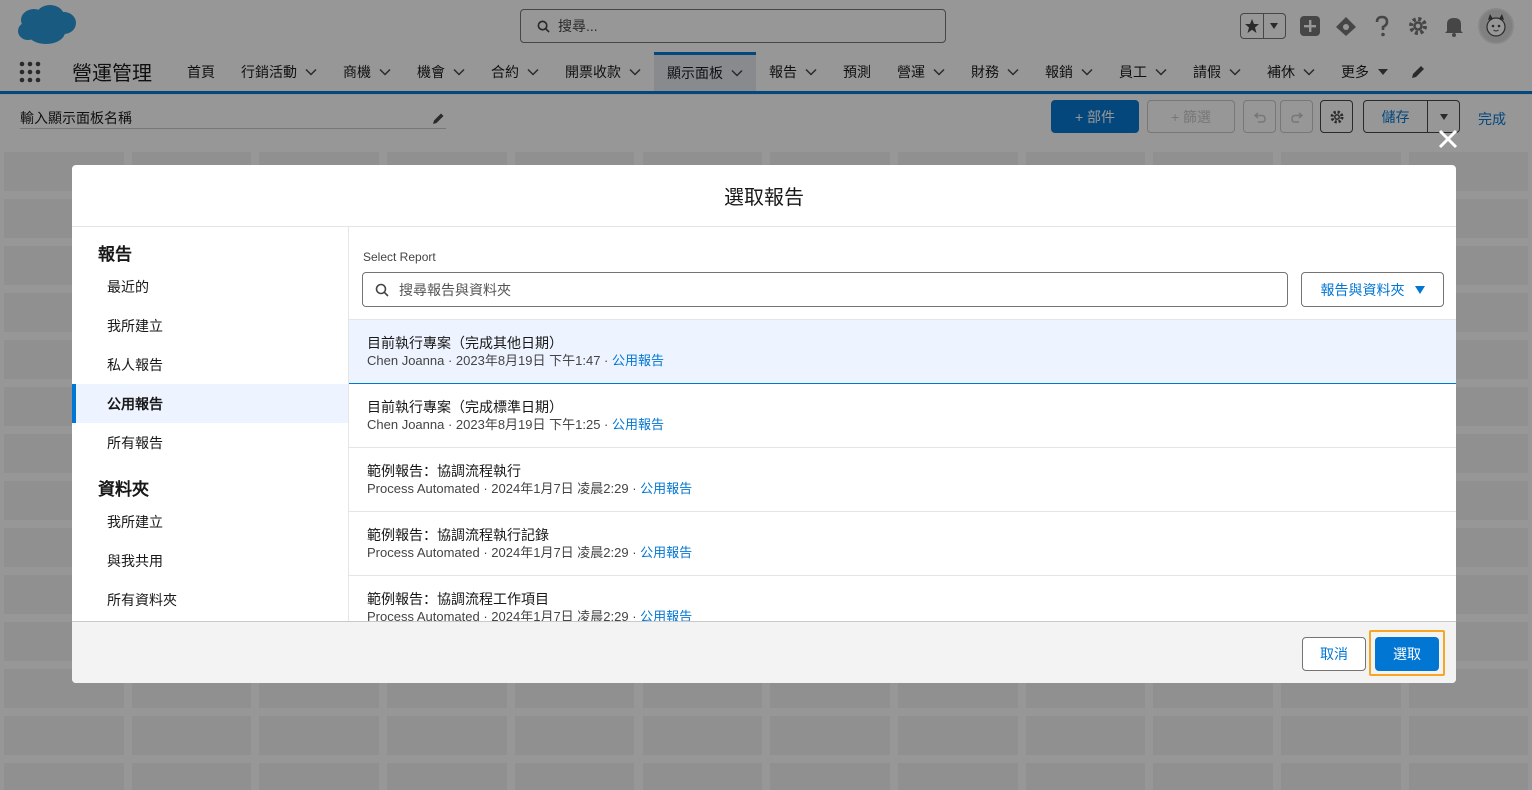 Image resolution: width=1532 pixels, height=790 pixels. I want to click on sidebar-item-report-4: 所有報告, so click(210, 442).